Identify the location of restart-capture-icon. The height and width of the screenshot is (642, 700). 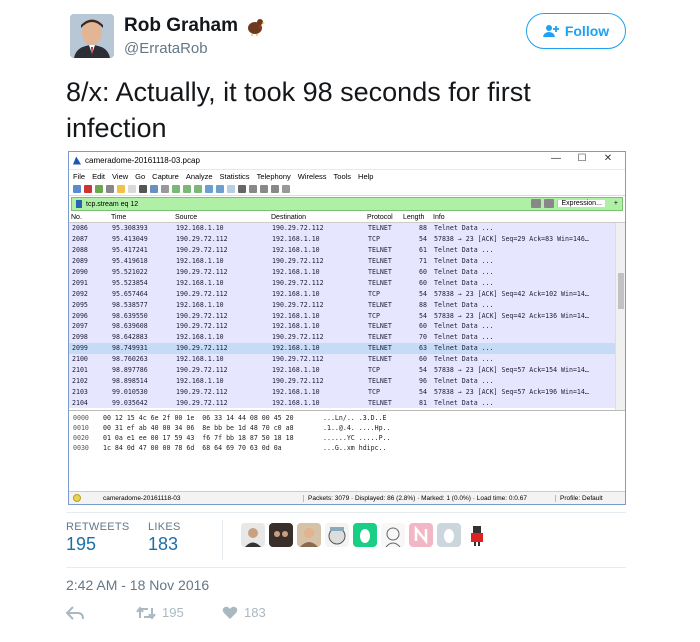
(99, 188).